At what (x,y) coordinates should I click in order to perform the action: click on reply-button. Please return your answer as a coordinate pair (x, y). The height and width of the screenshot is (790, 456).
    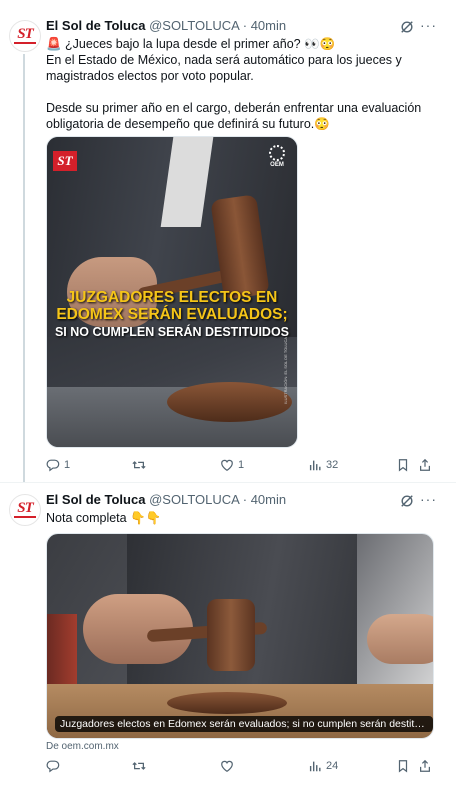
    Looking at the image, I should click on (55, 766).